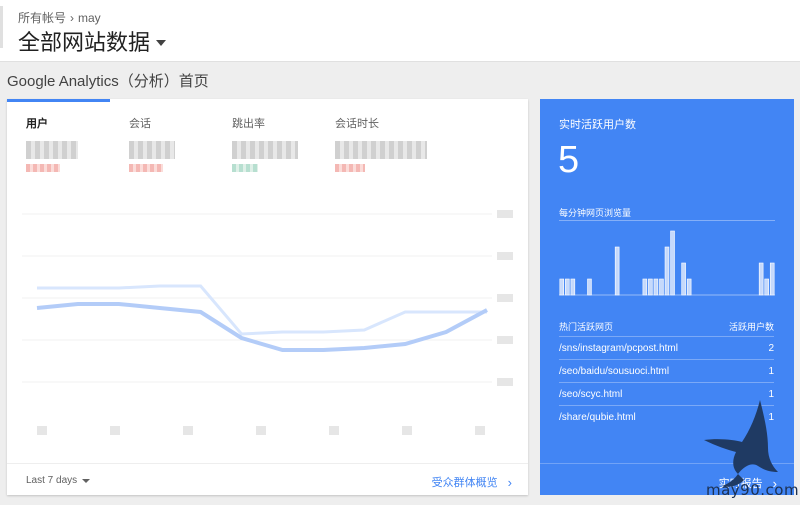  I want to click on watermark-text: may90.com, so click(753, 490).